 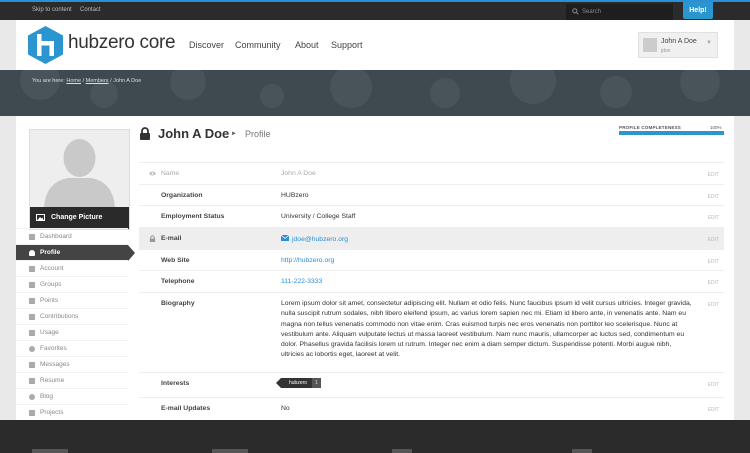 I want to click on search-input: Search, so click(x=619, y=12).